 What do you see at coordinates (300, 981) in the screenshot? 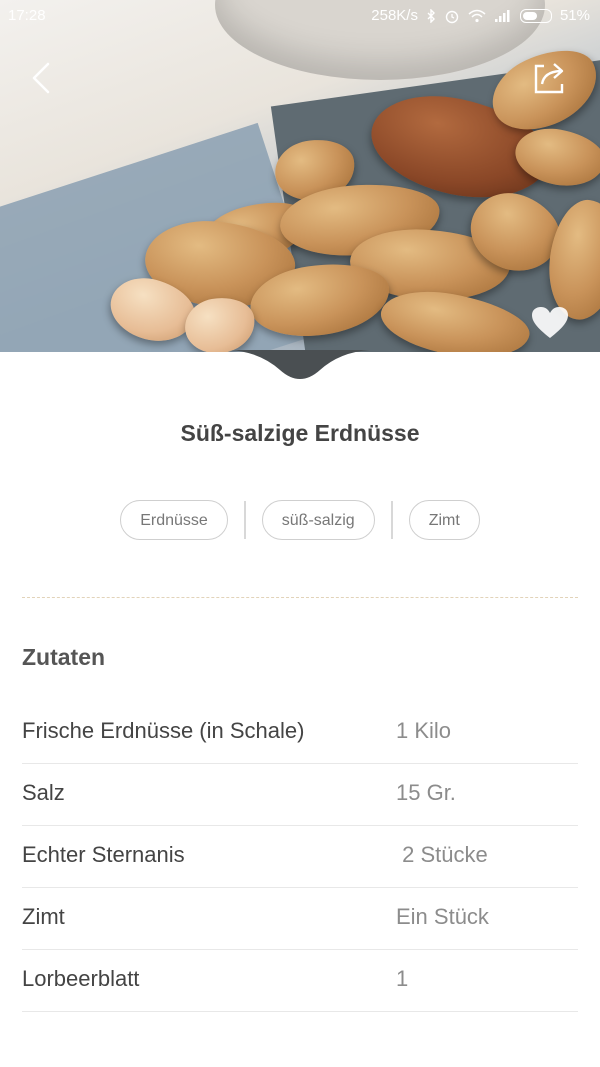
I see `ingredient-row: Lorbeerblatt 1` at bounding box center [300, 981].